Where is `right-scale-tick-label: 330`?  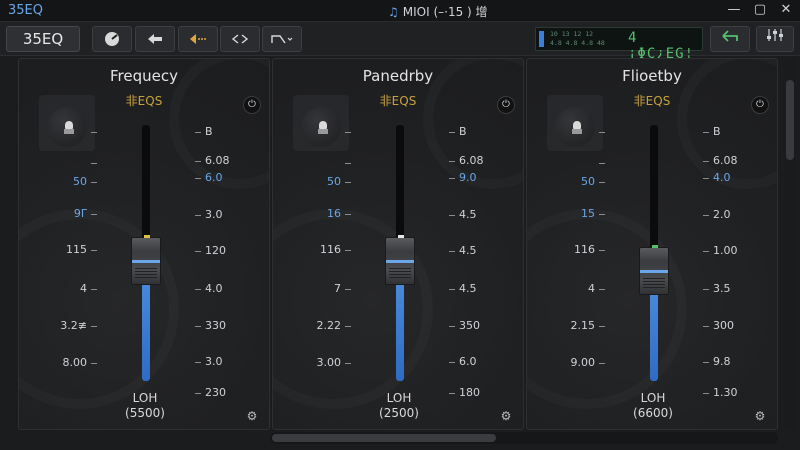 right-scale-tick-label: 330 is located at coordinates (215, 325).